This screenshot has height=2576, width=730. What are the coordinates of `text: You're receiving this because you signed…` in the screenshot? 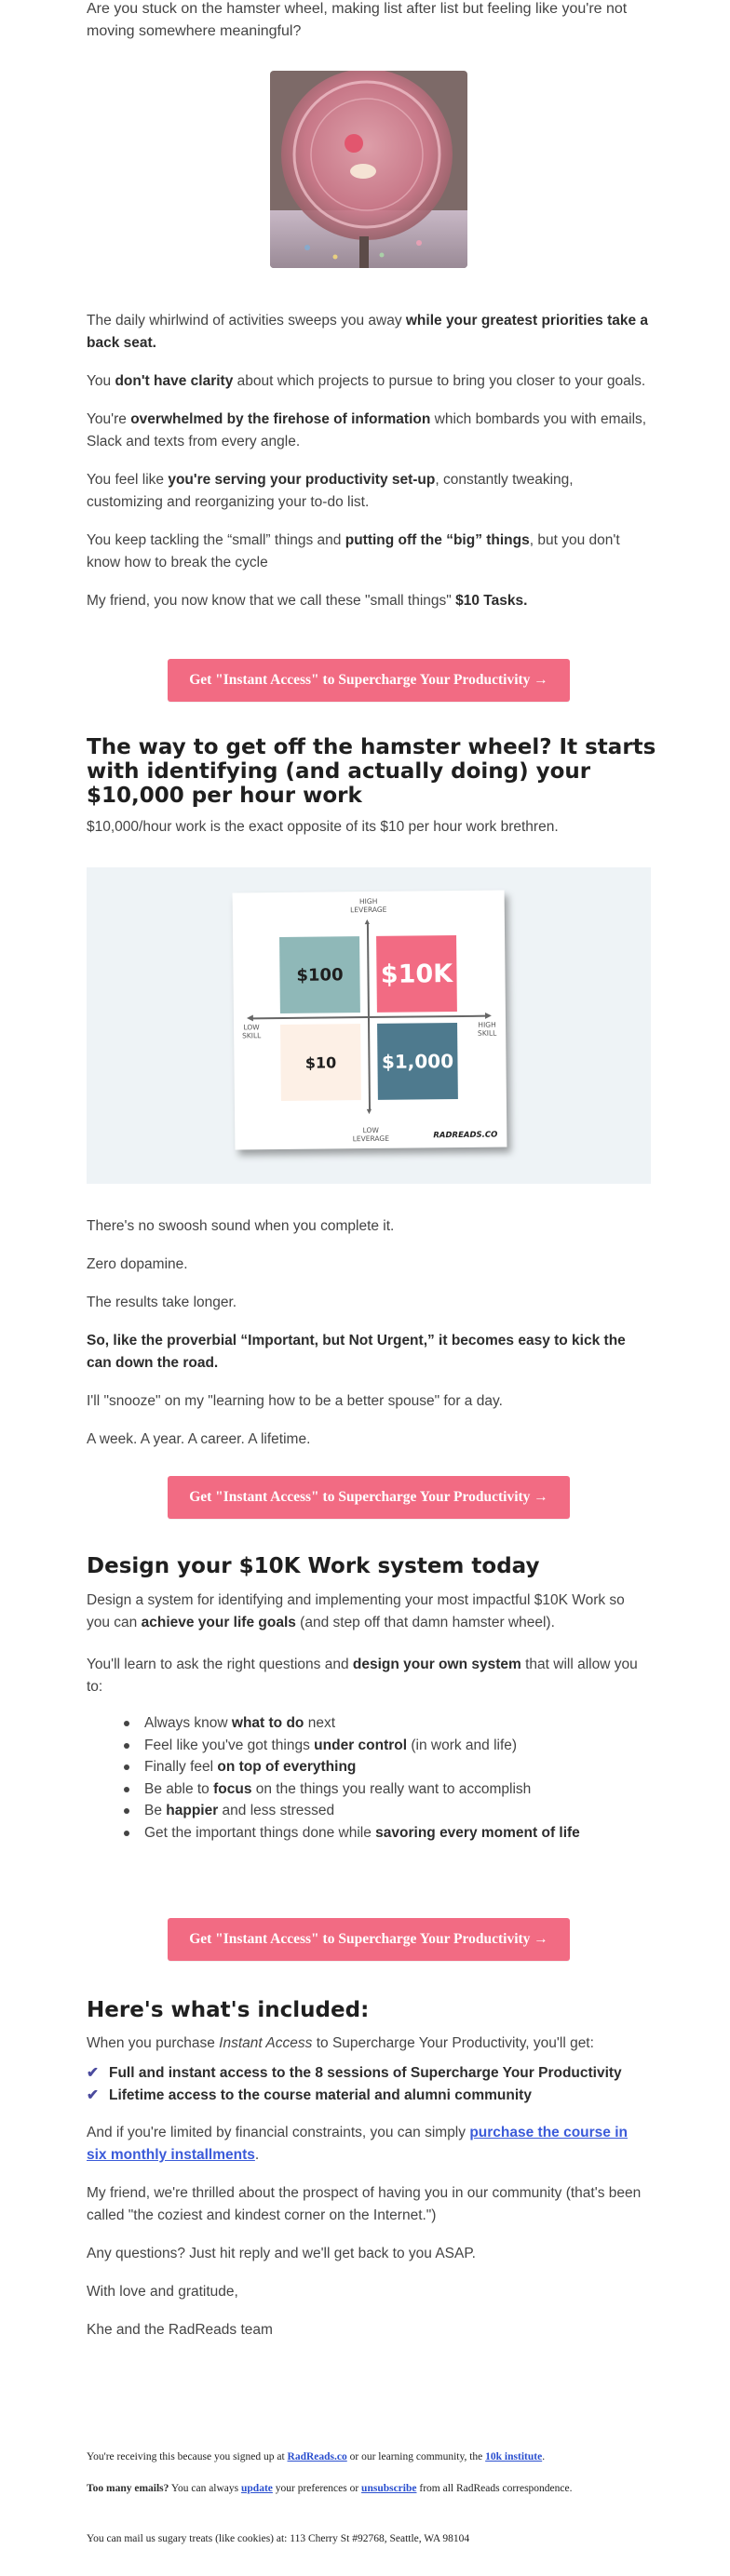 It's located at (188, 2456).